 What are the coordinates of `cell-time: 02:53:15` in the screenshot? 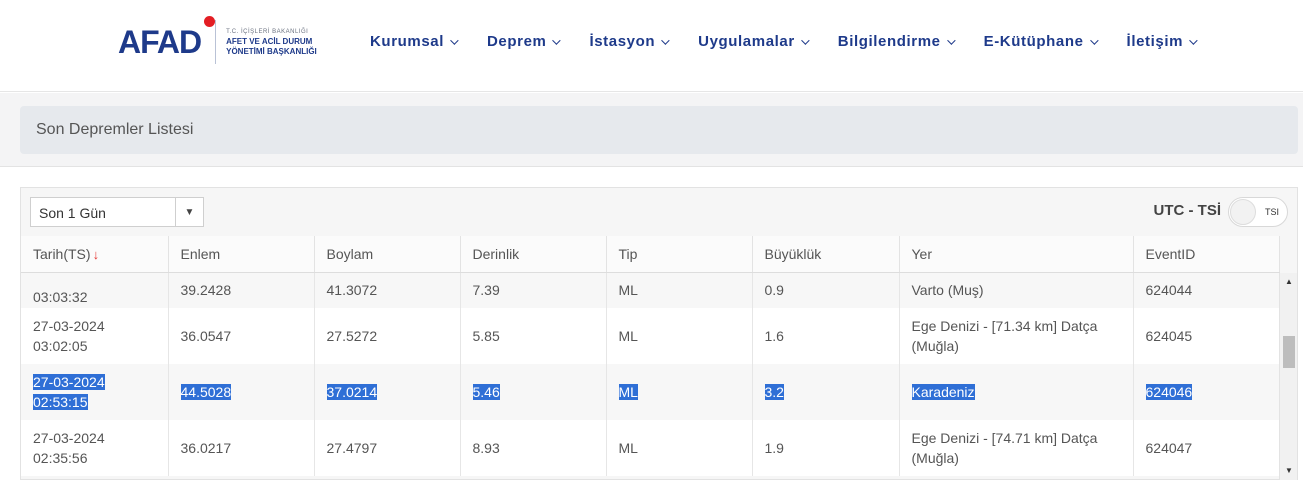 It's located at (60, 402).